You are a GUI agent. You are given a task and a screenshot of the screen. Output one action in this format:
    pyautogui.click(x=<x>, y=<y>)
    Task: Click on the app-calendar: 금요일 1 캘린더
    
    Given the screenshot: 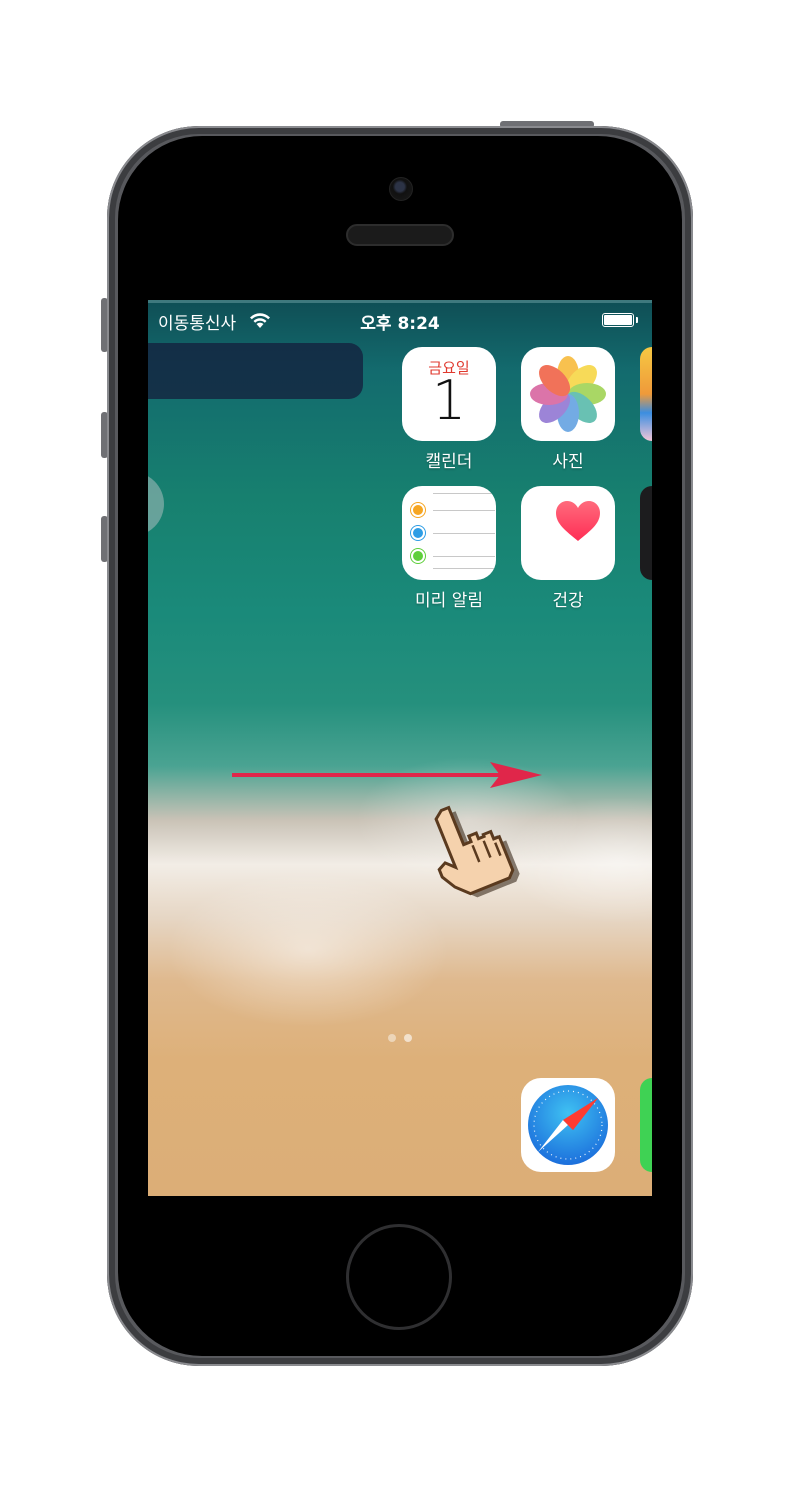 What is the action you would take?
    pyautogui.click(x=449, y=409)
    